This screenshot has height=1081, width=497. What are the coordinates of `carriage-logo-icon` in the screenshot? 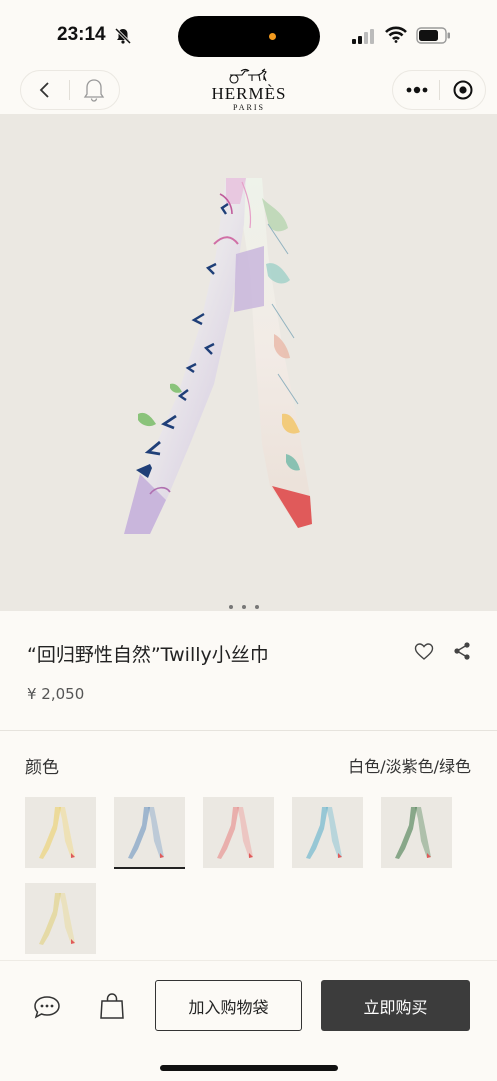 It's located at (248, 76).